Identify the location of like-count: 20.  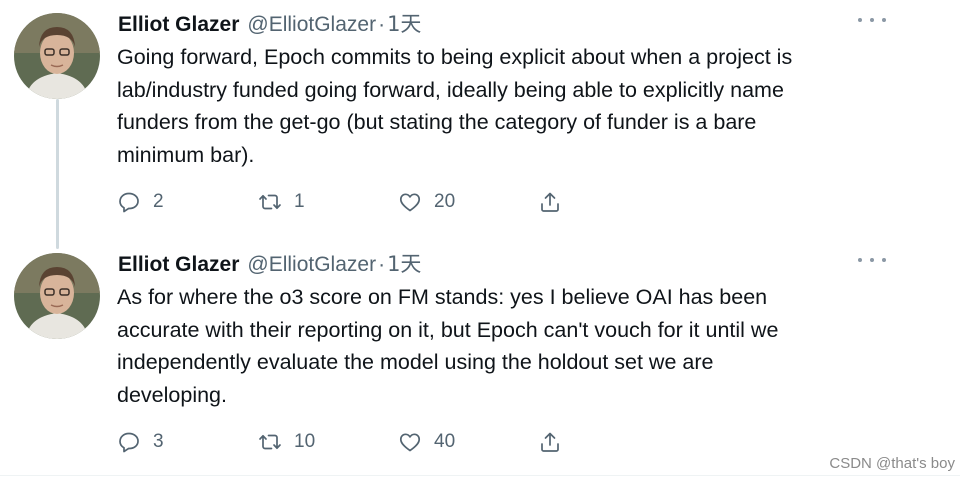
(445, 201).